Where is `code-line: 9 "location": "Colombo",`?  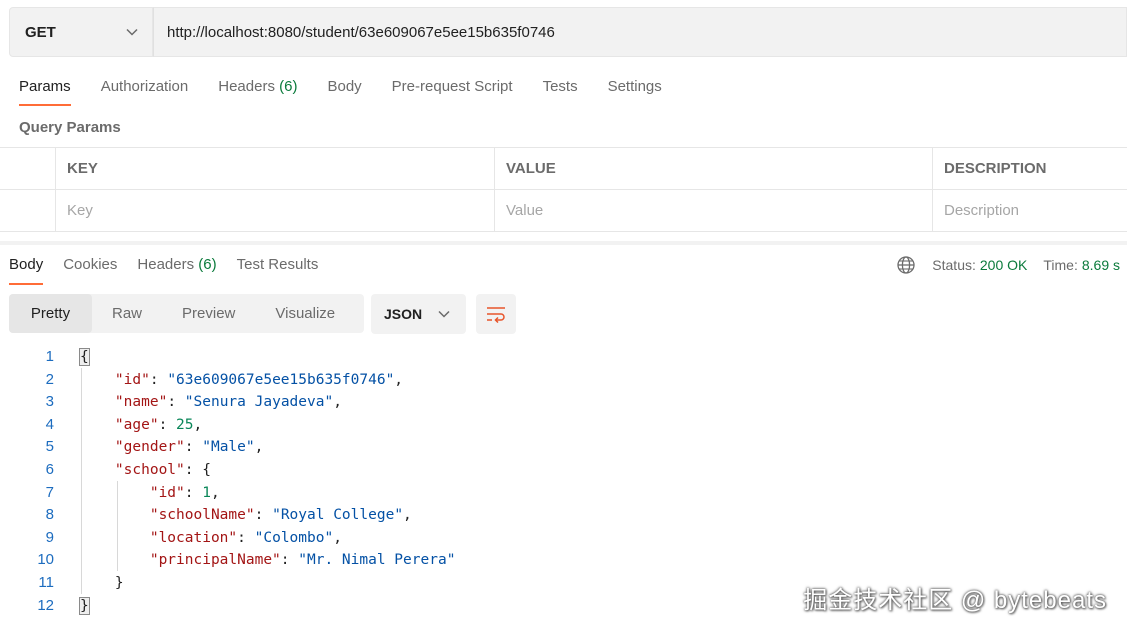 code-line: 9 "location": "Colombo", is located at coordinates (563, 538).